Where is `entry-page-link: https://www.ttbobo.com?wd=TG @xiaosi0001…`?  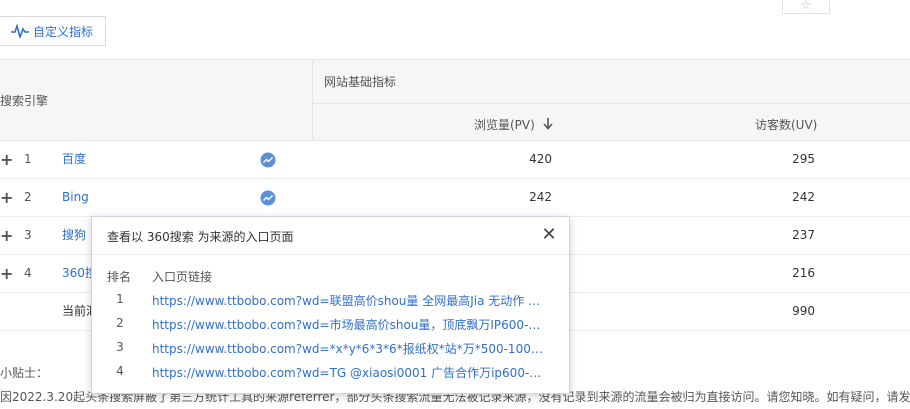 entry-page-link: https://www.ttbobo.com?wd=TG @xiaosi0001… is located at coordinates (349, 372).